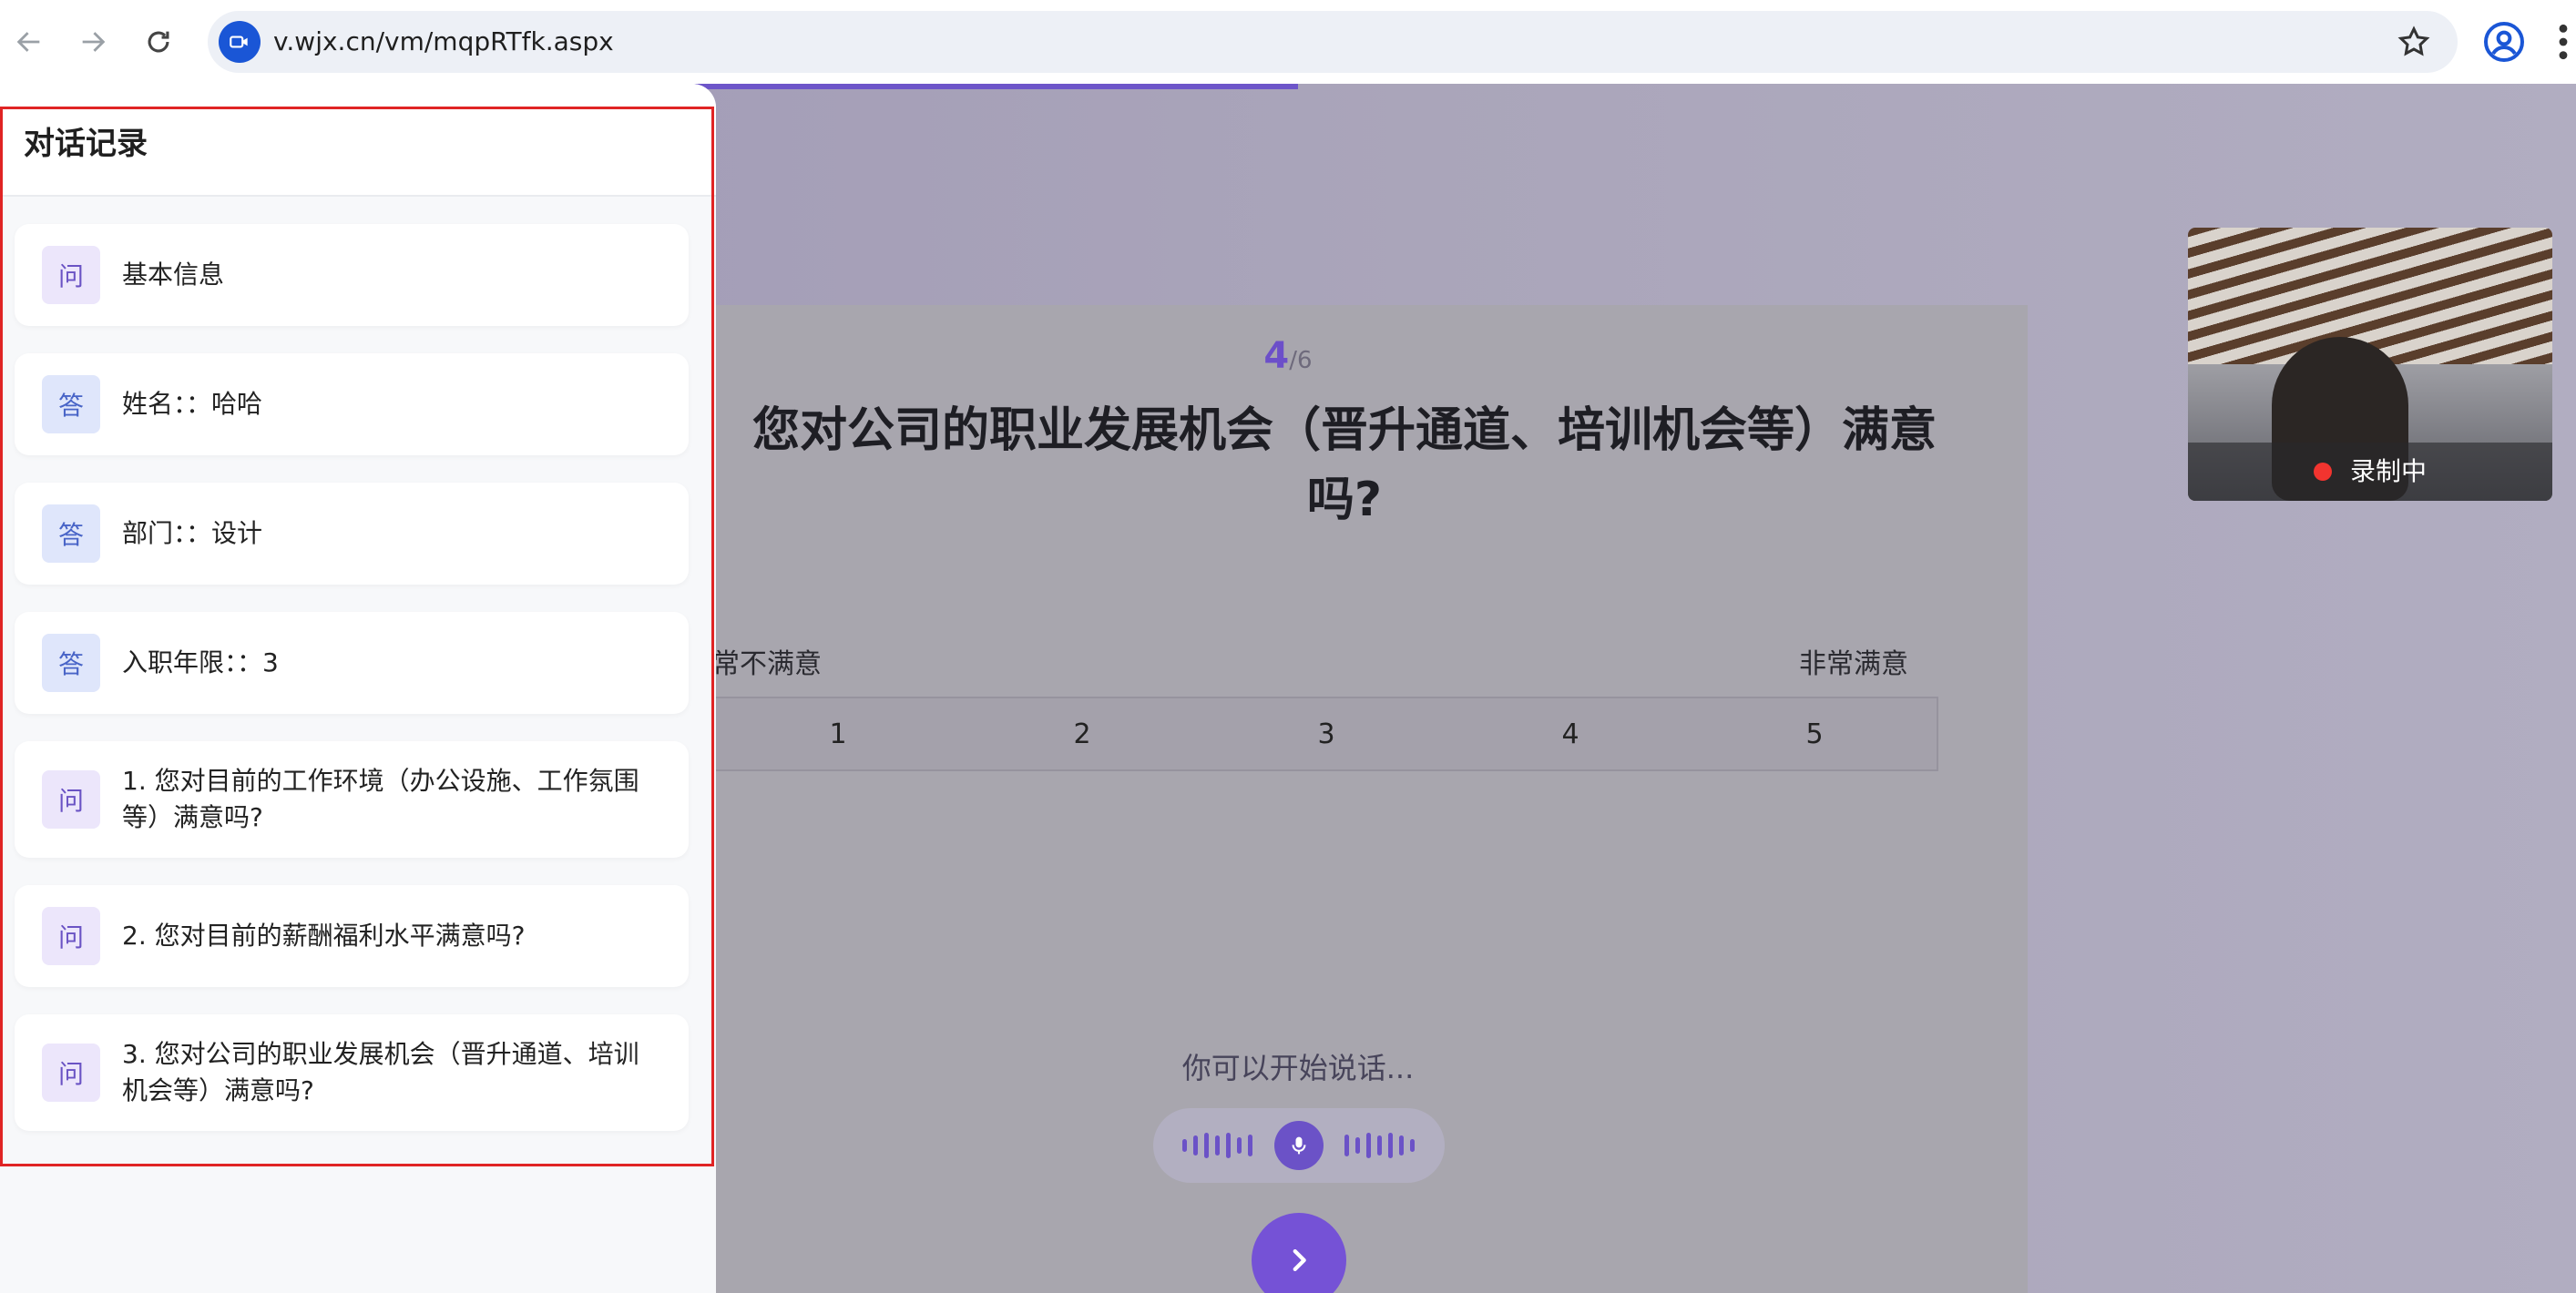 The width and height of the screenshot is (2576, 1293). What do you see at coordinates (192, 404) in the screenshot?
I see `chat-message-text: 姓名：：哈哈` at bounding box center [192, 404].